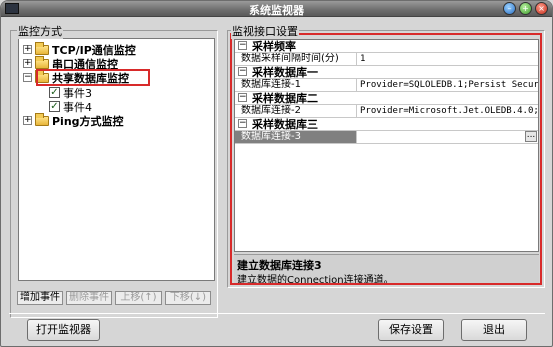  I want to click on tree-item-event4: ✓ 事件4, so click(70, 107).